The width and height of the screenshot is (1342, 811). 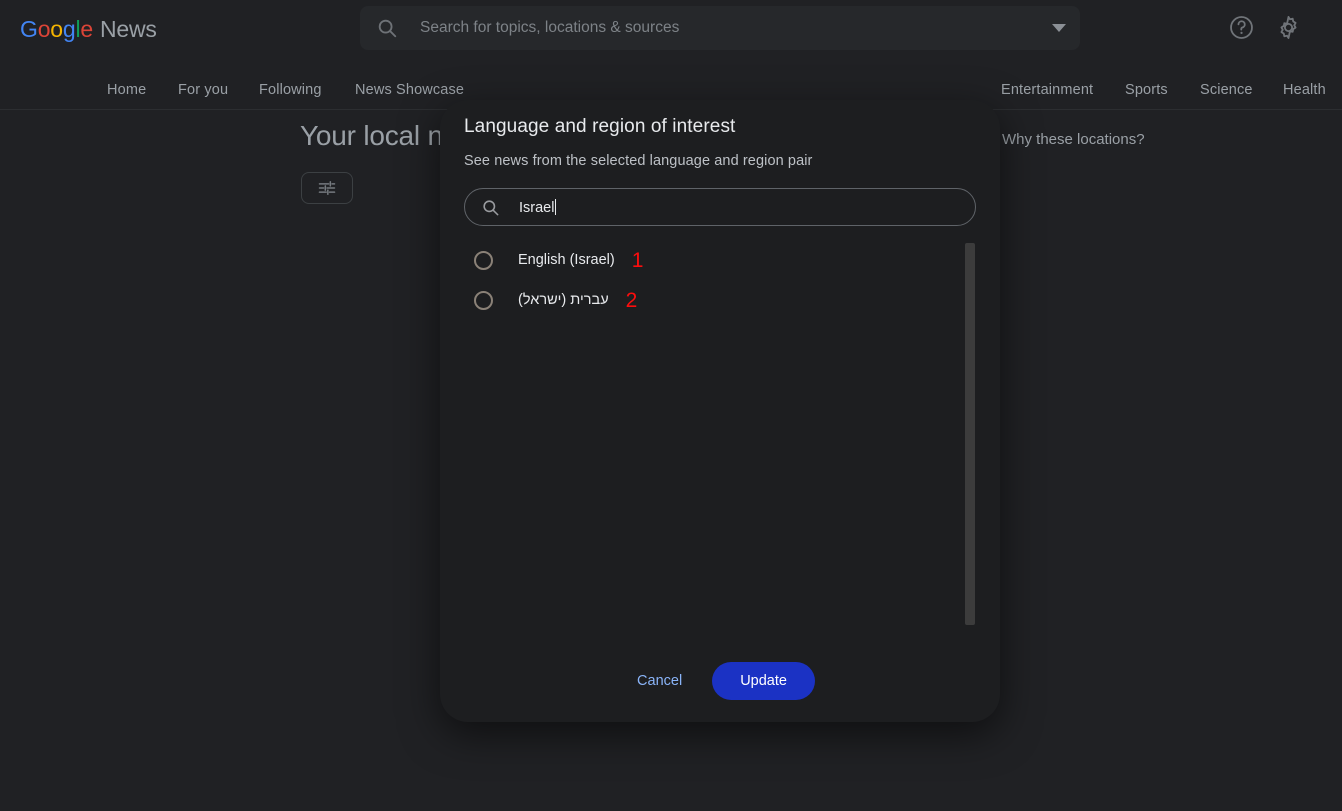 I want to click on search-input: Search for topics, locations & sources, so click(x=731, y=28).